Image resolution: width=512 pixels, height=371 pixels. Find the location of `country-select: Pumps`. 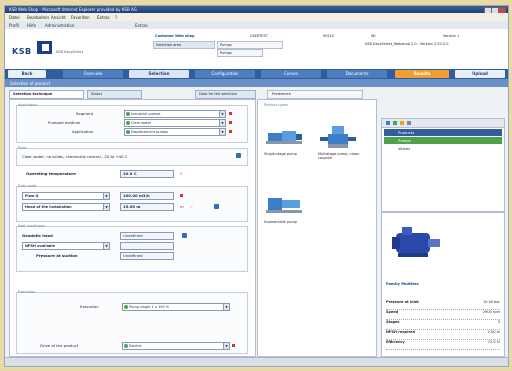

country-select: Pumps is located at coordinates (240, 53).